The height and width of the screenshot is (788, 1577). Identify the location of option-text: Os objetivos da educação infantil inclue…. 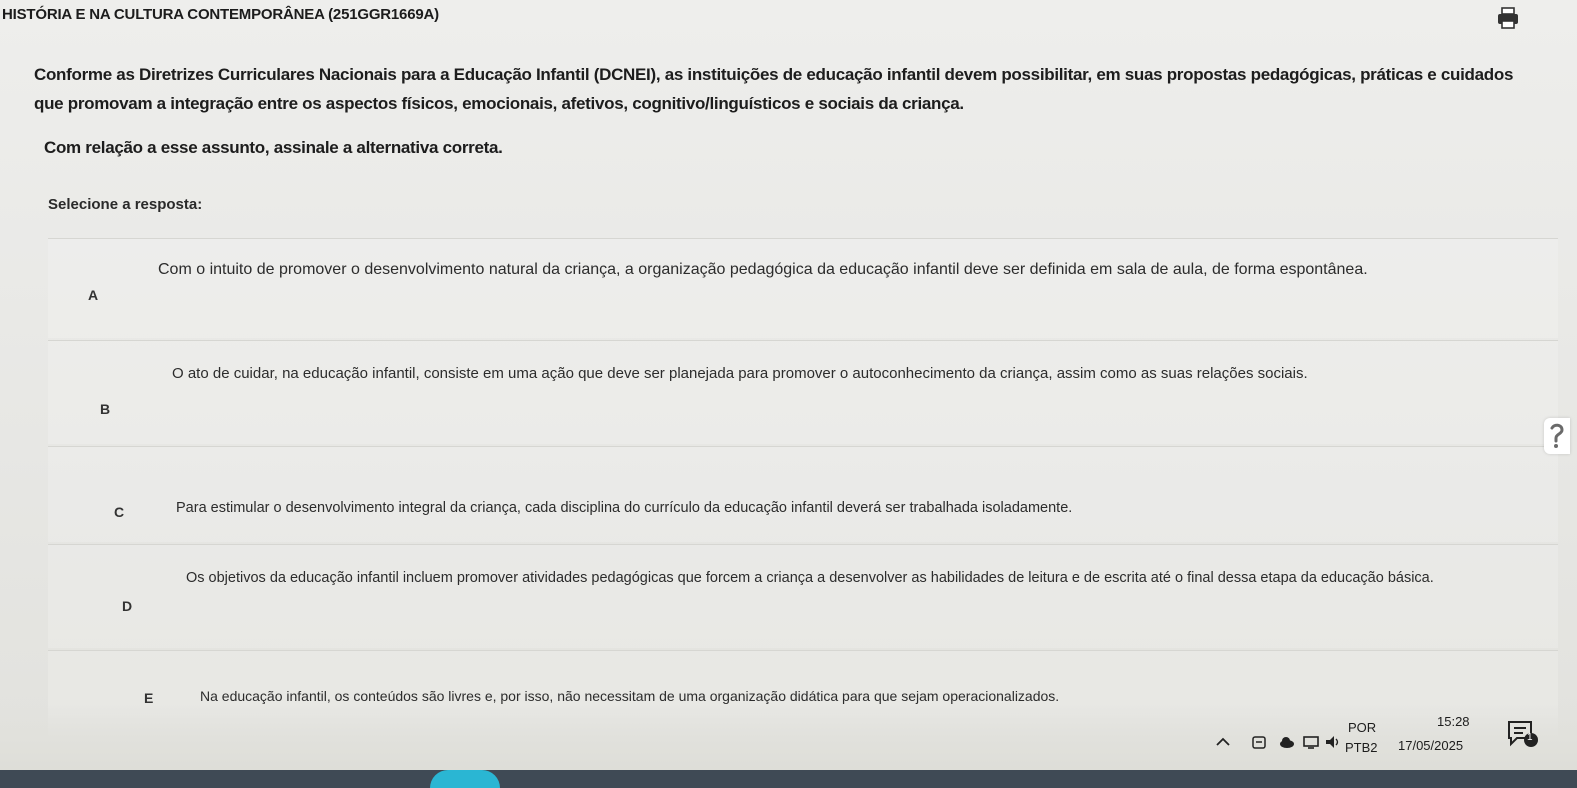
(810, 578).